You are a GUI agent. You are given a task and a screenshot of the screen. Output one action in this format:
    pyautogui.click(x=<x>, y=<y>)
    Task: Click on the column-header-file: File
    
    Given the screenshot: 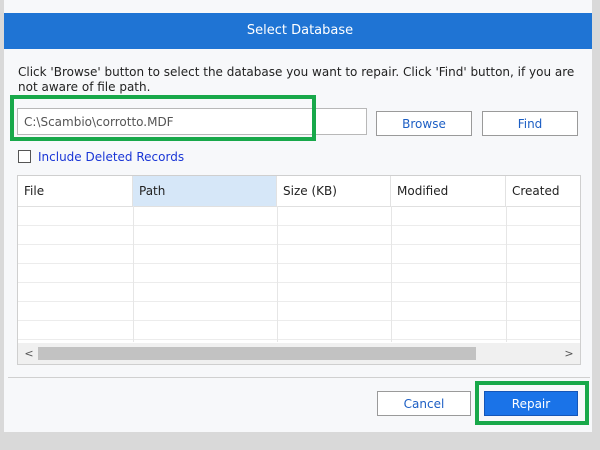 What is the action you would take?
    pyautogui.click(x=75, y=191)
    